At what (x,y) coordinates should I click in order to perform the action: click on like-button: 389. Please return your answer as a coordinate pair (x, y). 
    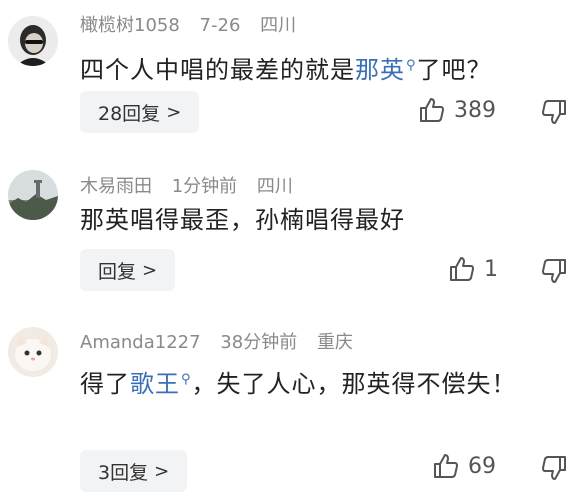
    Looking at the image, I should click on (457, 110).